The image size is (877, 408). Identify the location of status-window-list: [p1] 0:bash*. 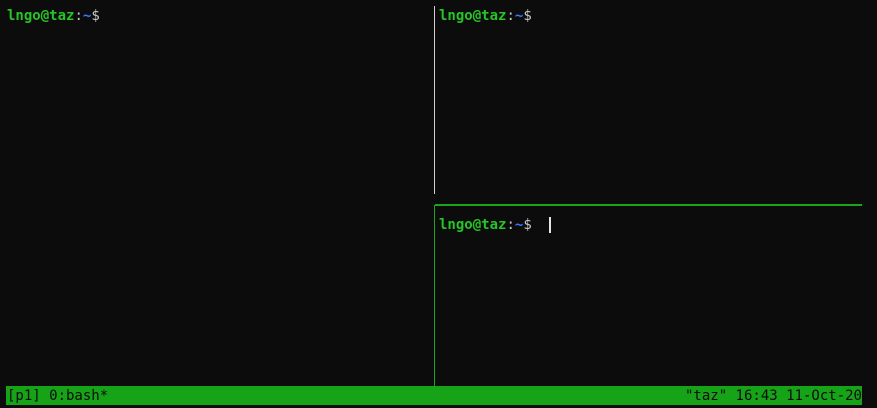
(57, 396).